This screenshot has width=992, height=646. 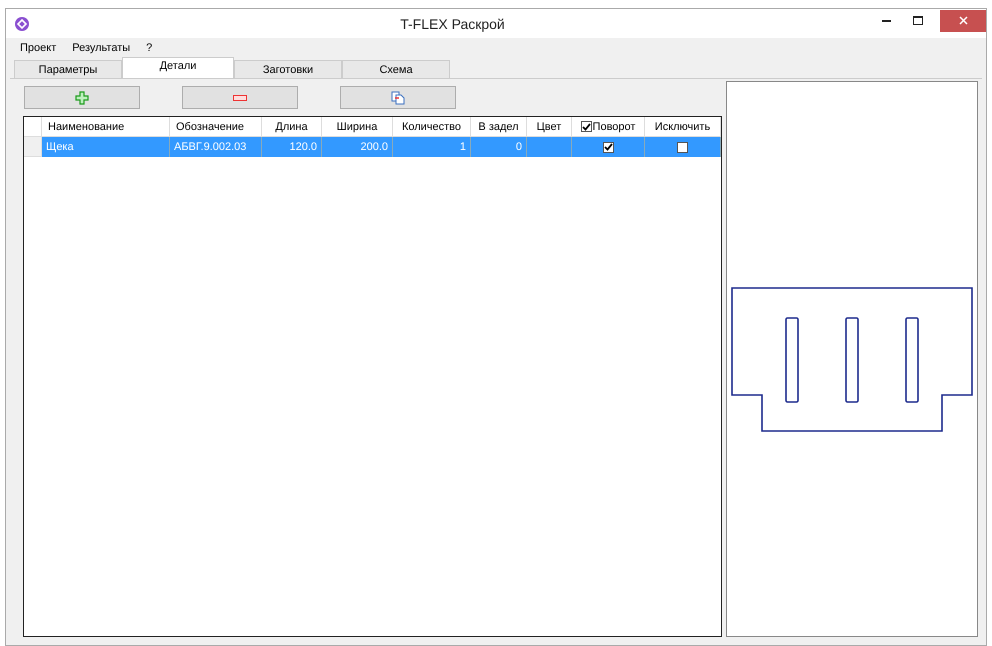 I want to click on close-button, so click(x=963, y=21).